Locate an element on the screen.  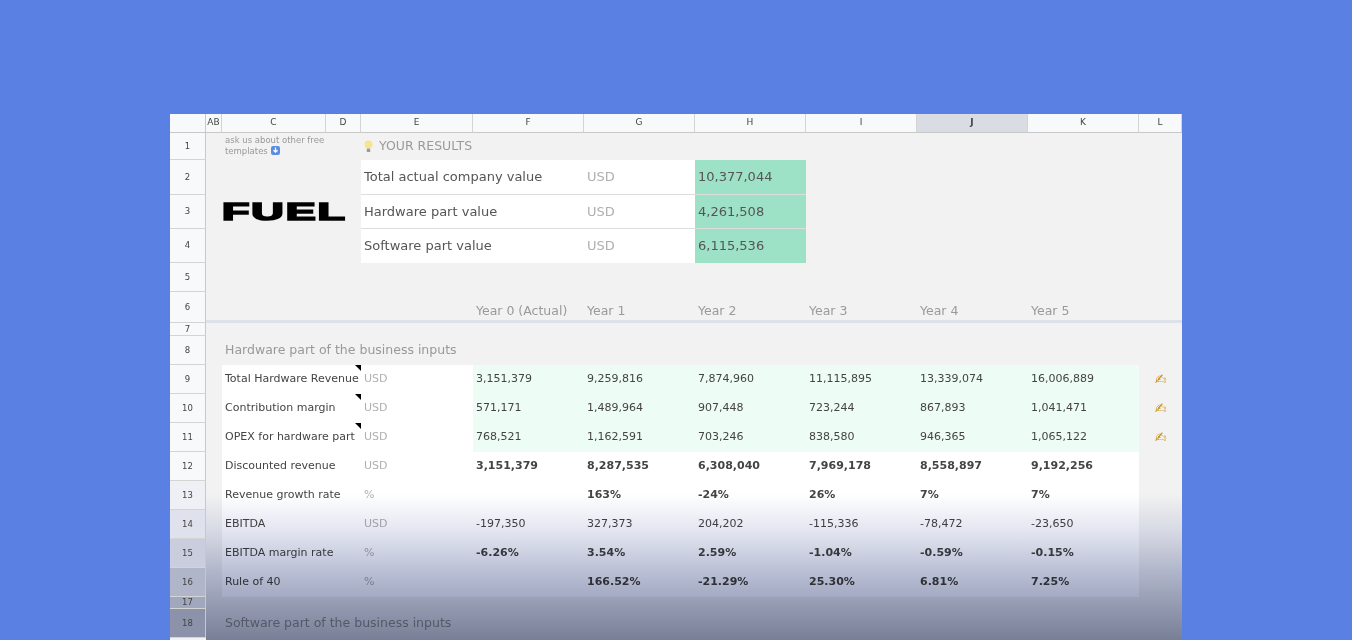
year-header: Year 3 is located at coordinates (828, 311).